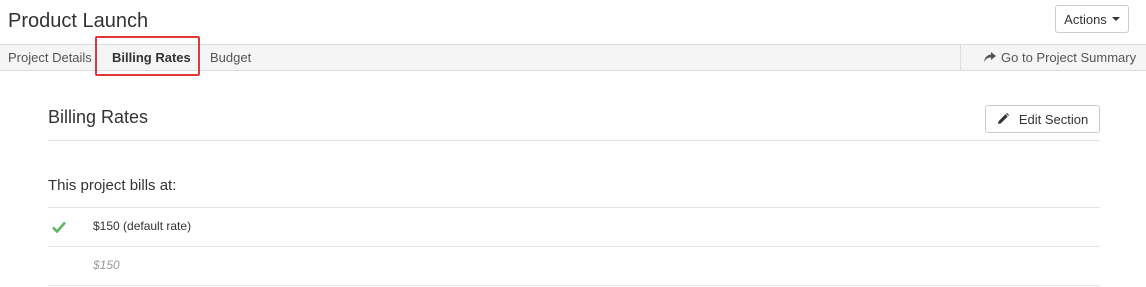  Describe the element at coordinates (106, 265) in the screenshot. I see `rate-value: $150` at that location.